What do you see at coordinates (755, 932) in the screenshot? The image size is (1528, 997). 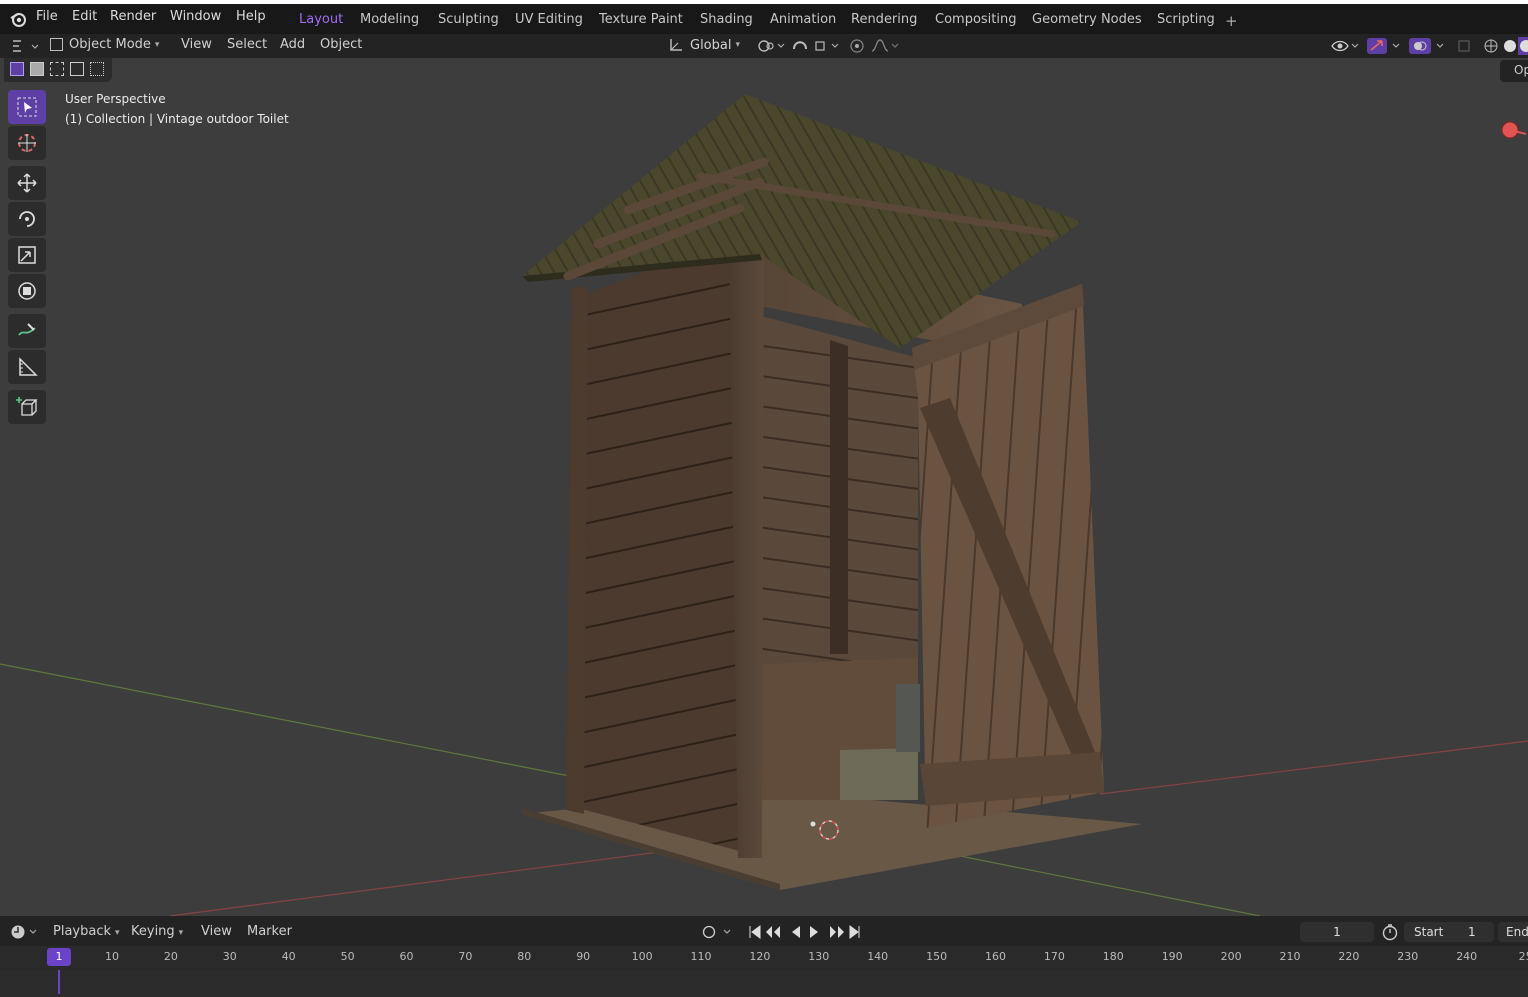 I see `jump-start-icon` at bounding box center [755, 932].